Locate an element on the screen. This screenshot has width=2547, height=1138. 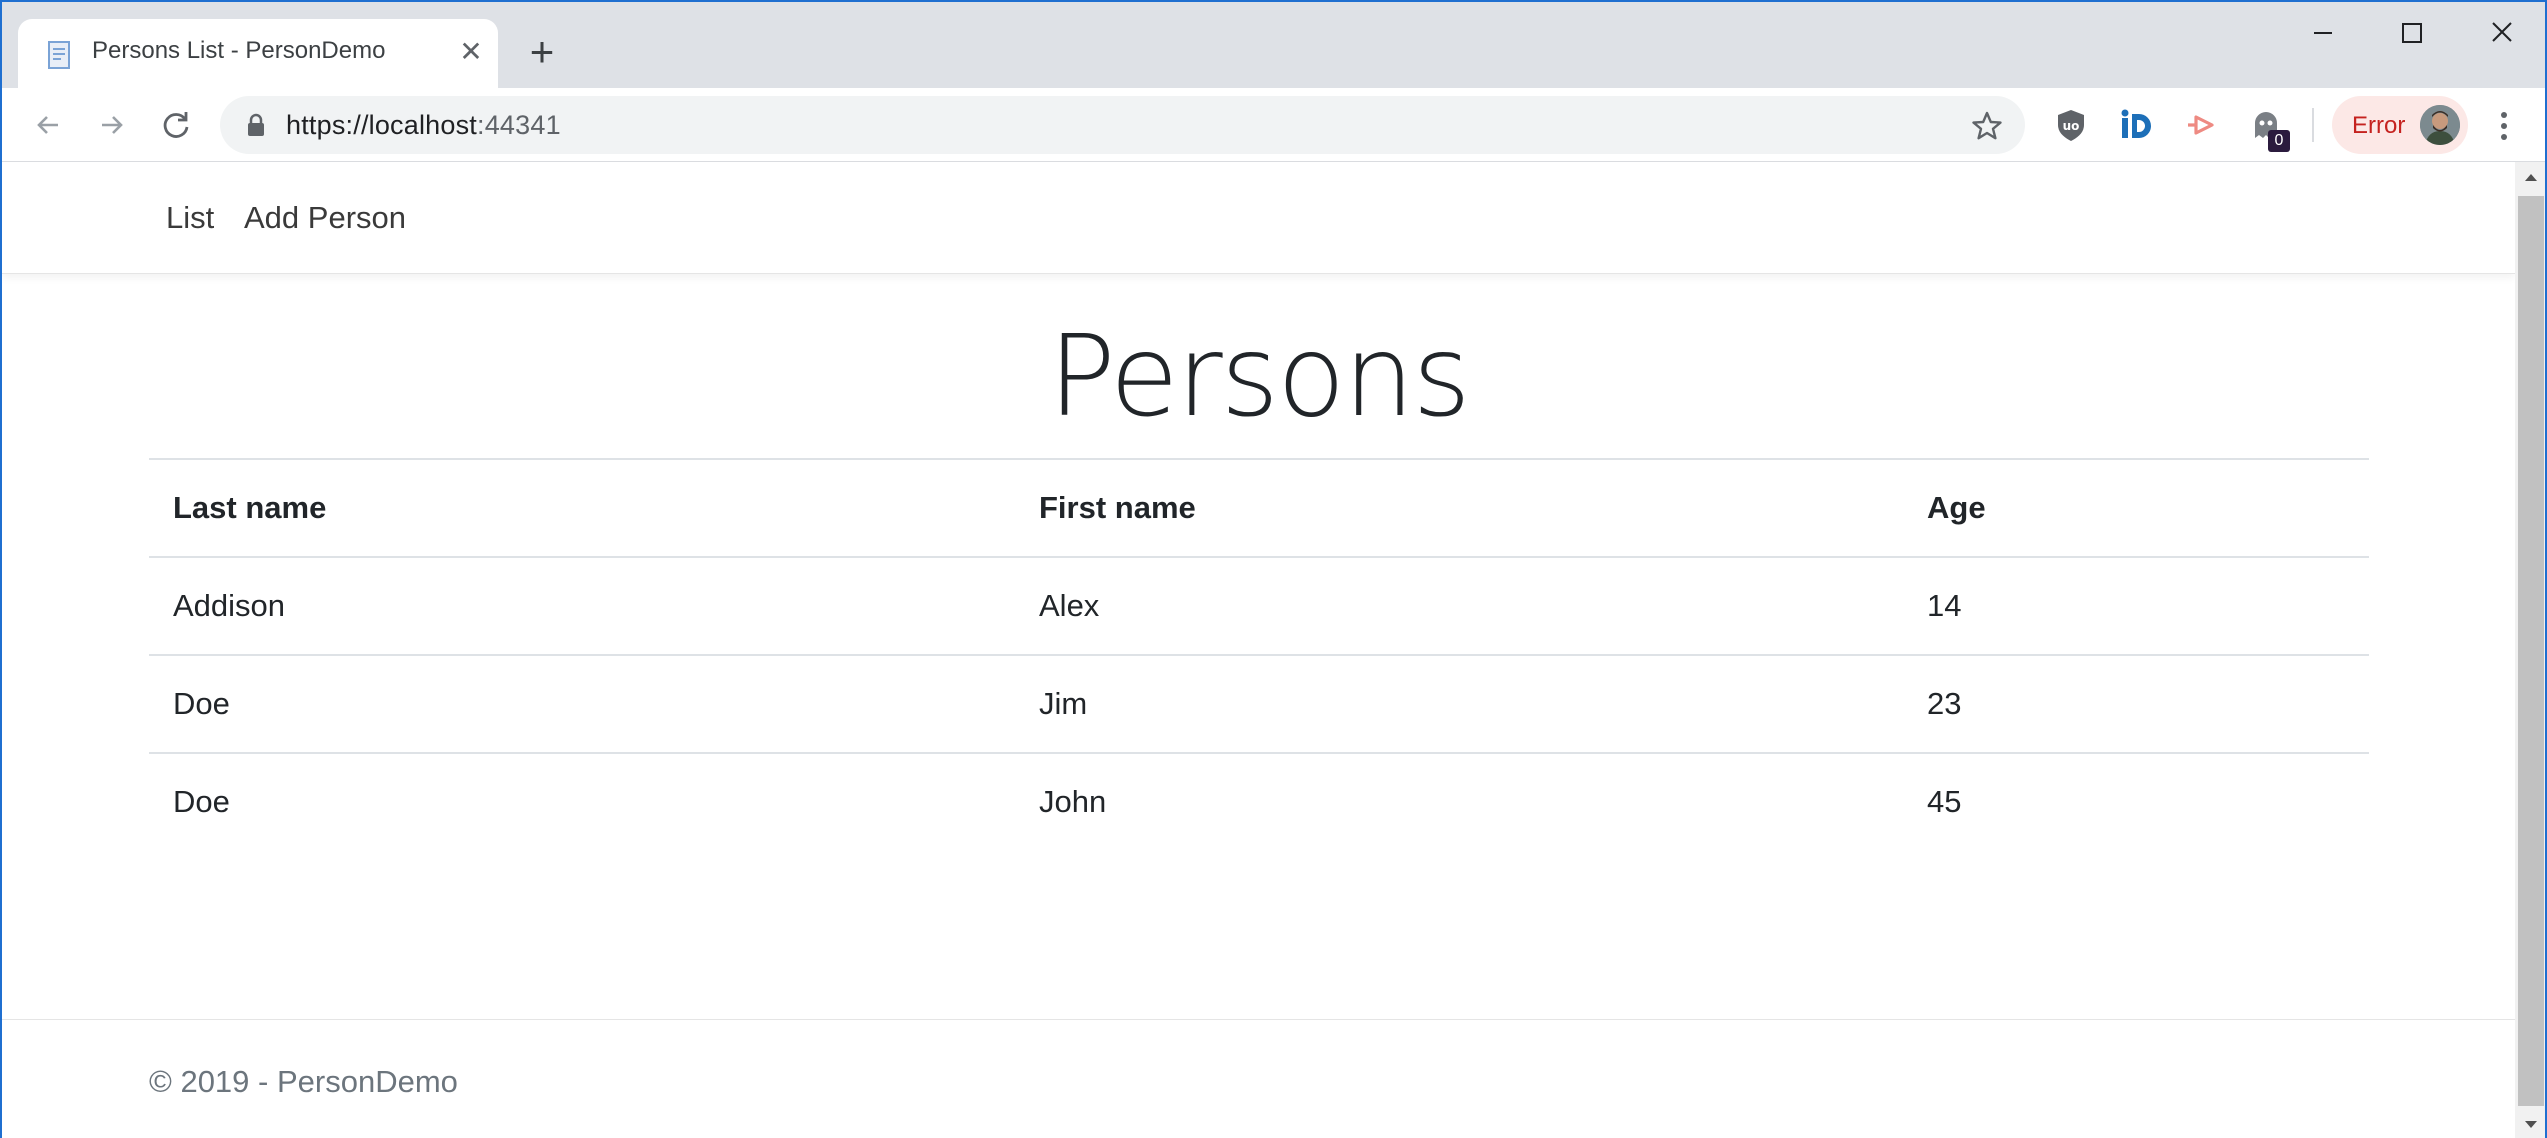
url-port: :44341 is located at coordinates (519, 125).